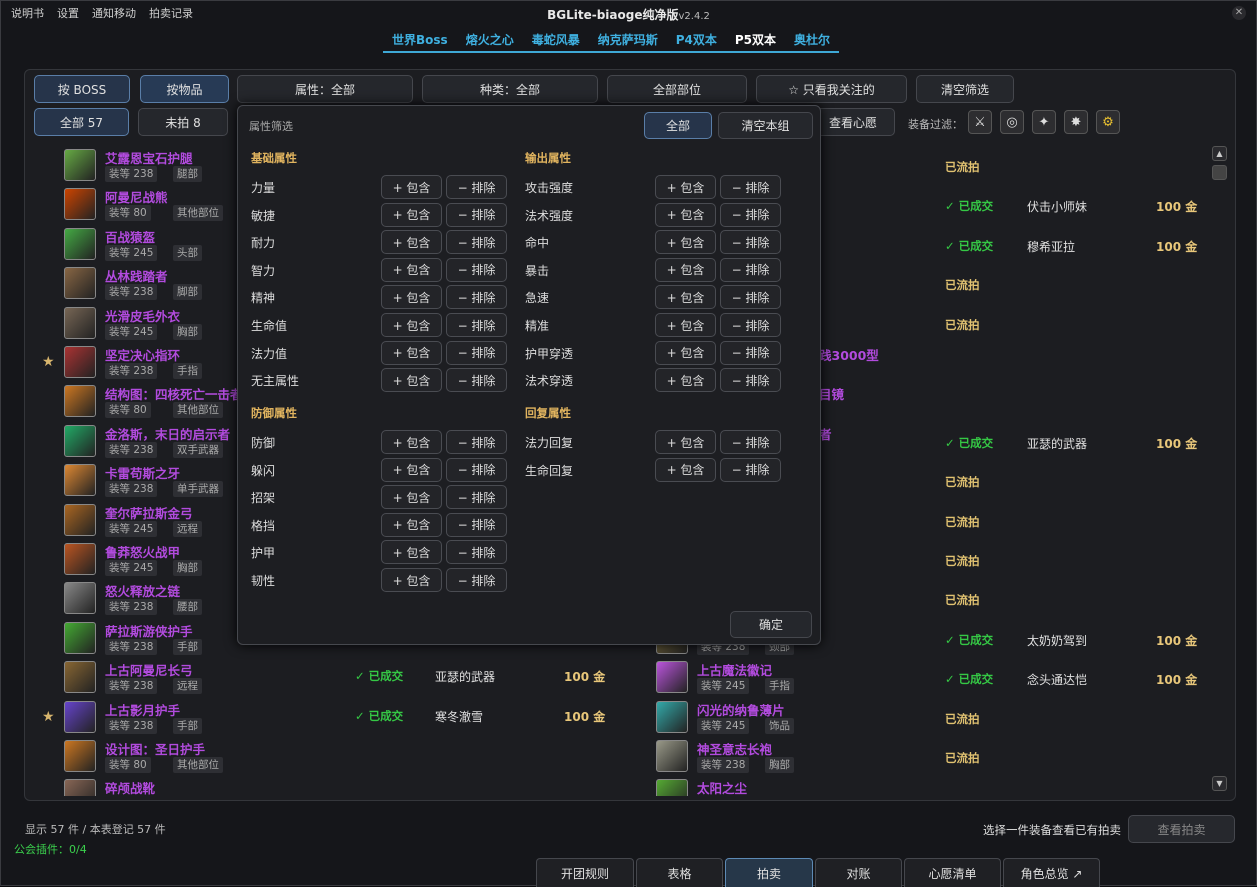 The height and width of the screenshot is (887, 1257). What do you see at coordinates (980, 122) in the screenshot?
I see `class-filter-icon-1: ⚔` at bounding box center [980, 122].